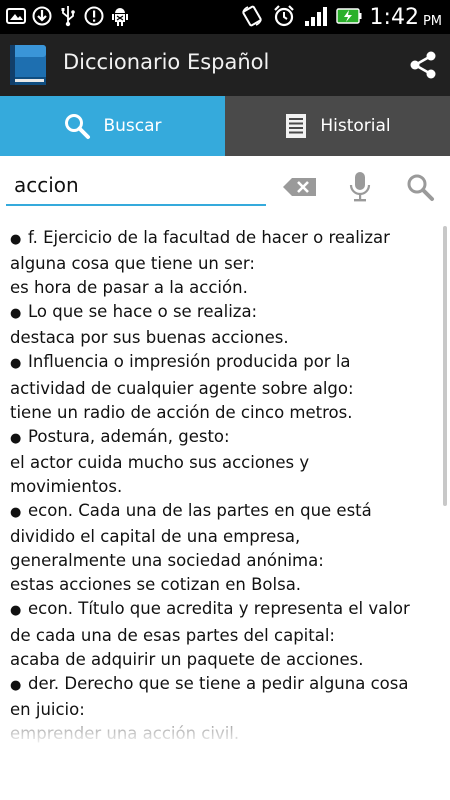 Image resolution: width=450 pixels, height=800 pixels. I want to click on android-debug-icon, so click(120, 16).